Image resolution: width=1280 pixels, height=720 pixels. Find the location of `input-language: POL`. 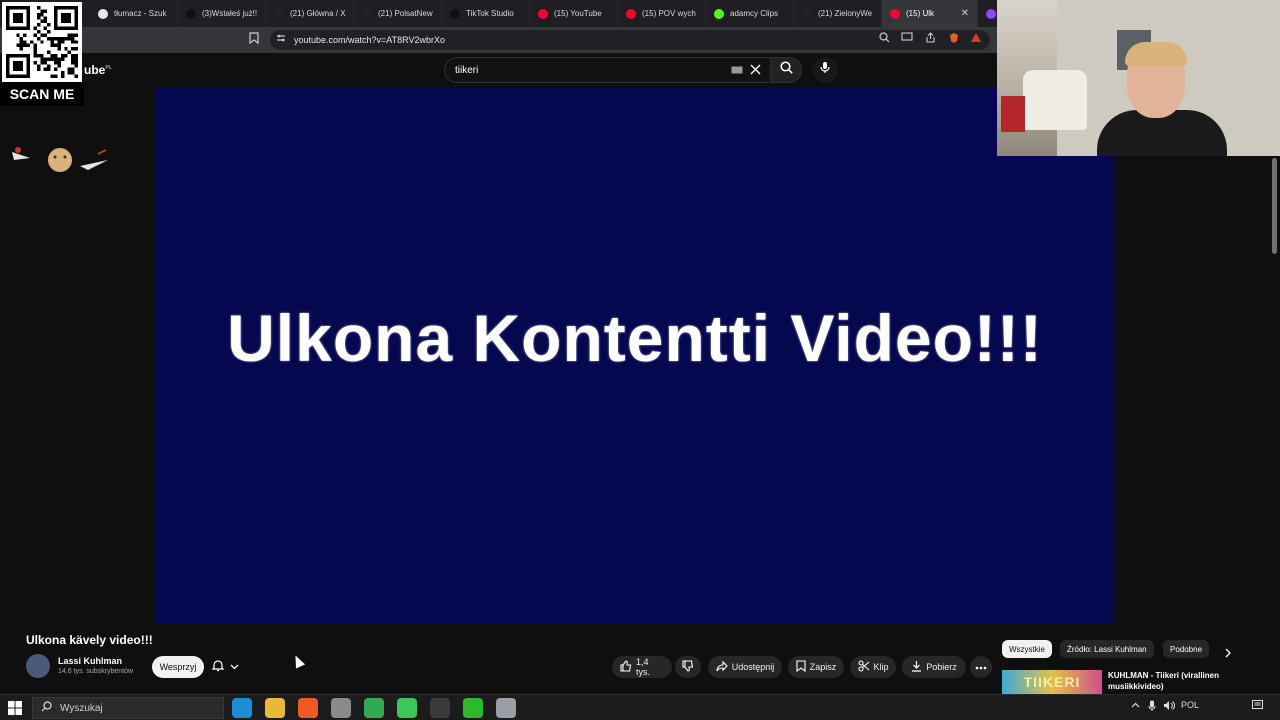

input-language: POL is located at coordinates (1190, 705).